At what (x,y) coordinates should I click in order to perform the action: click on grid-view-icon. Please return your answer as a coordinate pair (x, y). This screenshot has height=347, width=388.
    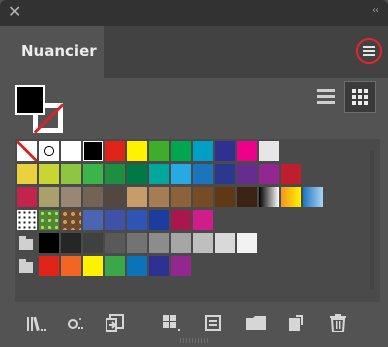
    Looking at the image, I should click on (354, 91).